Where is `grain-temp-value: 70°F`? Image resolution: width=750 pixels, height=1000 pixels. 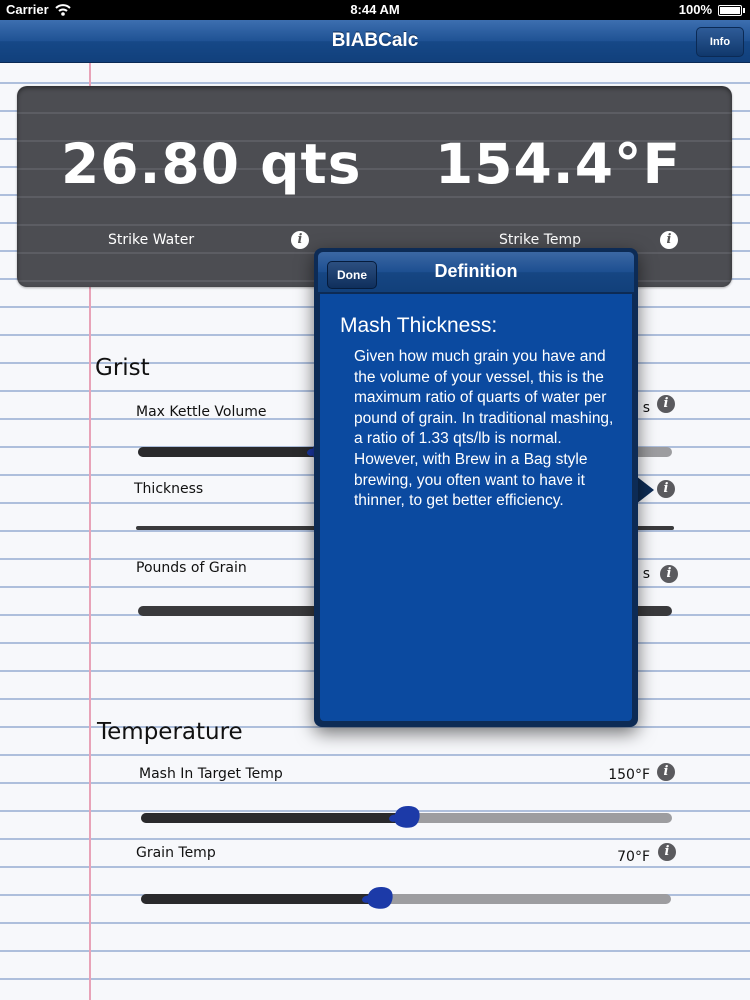 grain-temp-value: 70°F is located at coordinates (633, 857).